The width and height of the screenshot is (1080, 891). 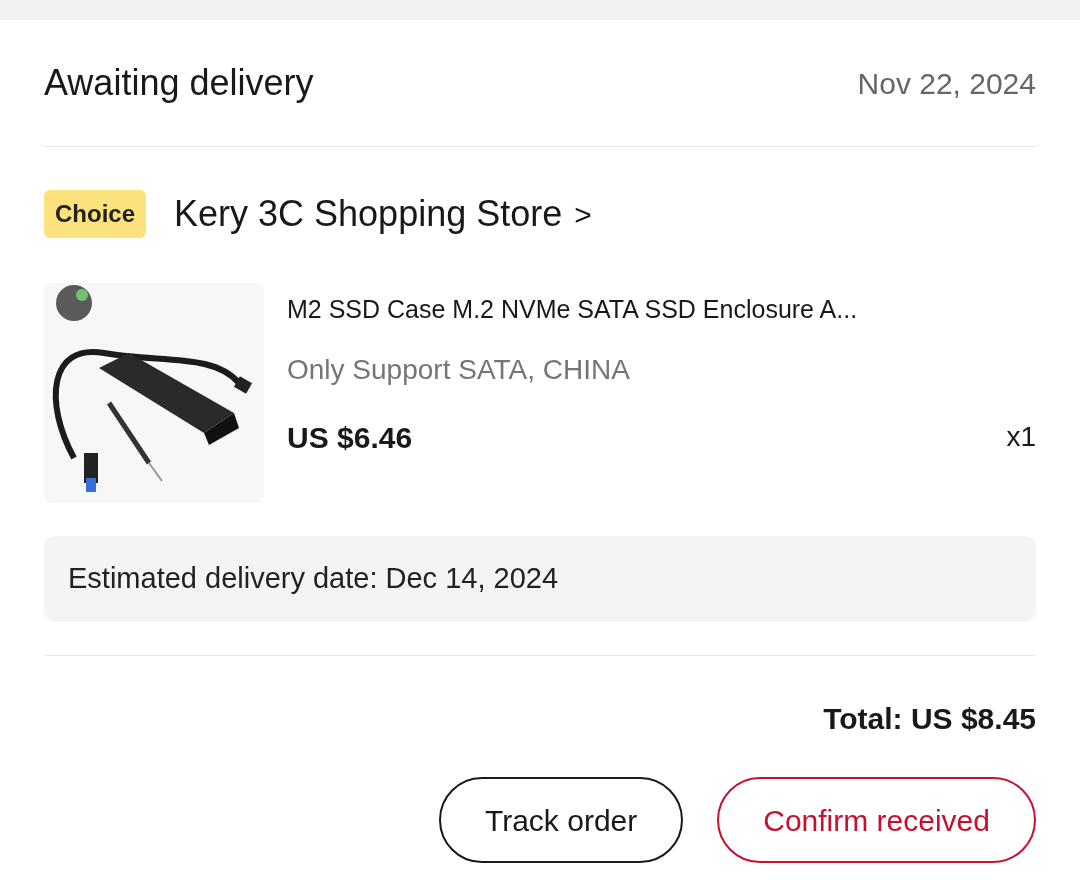 I want to click on order-date: Nov 22, 2024, so click(x=946, y=83).